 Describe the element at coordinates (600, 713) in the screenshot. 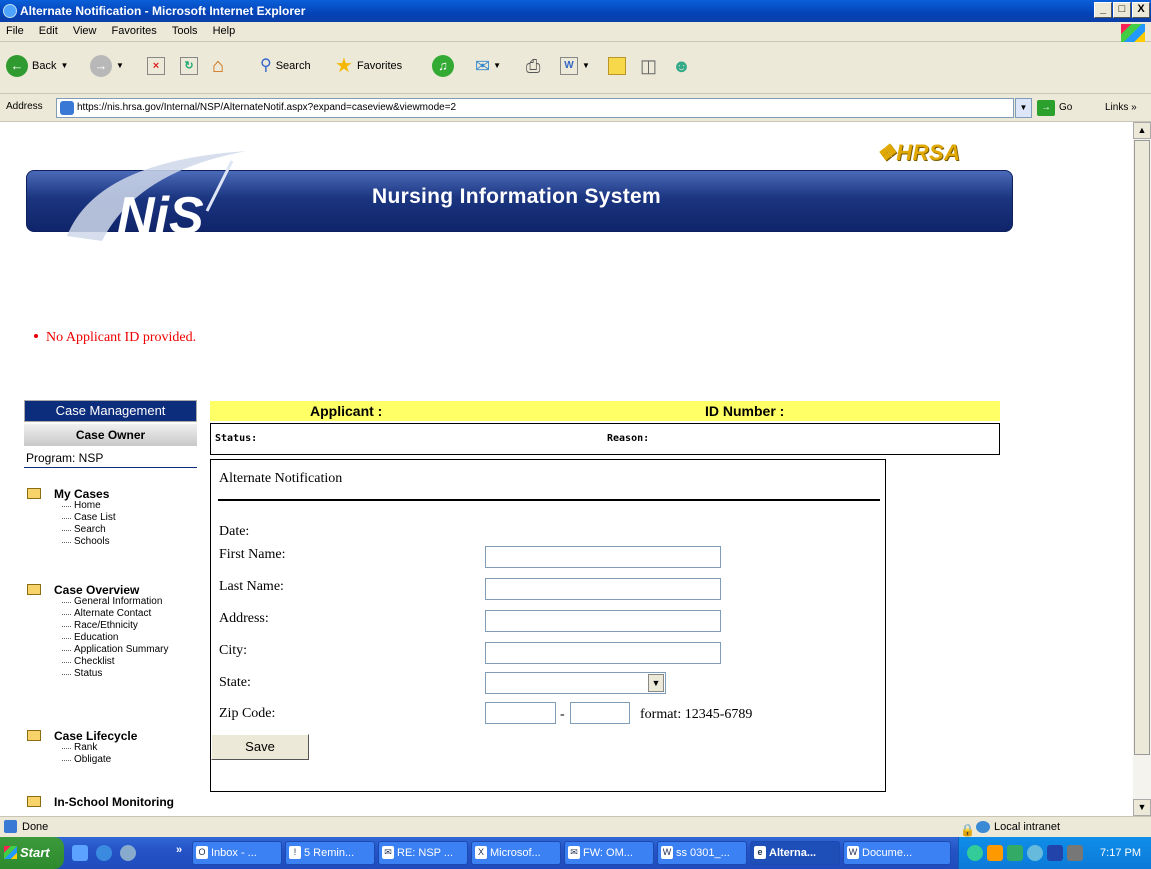

I see `zip-plus4-input` at that location.